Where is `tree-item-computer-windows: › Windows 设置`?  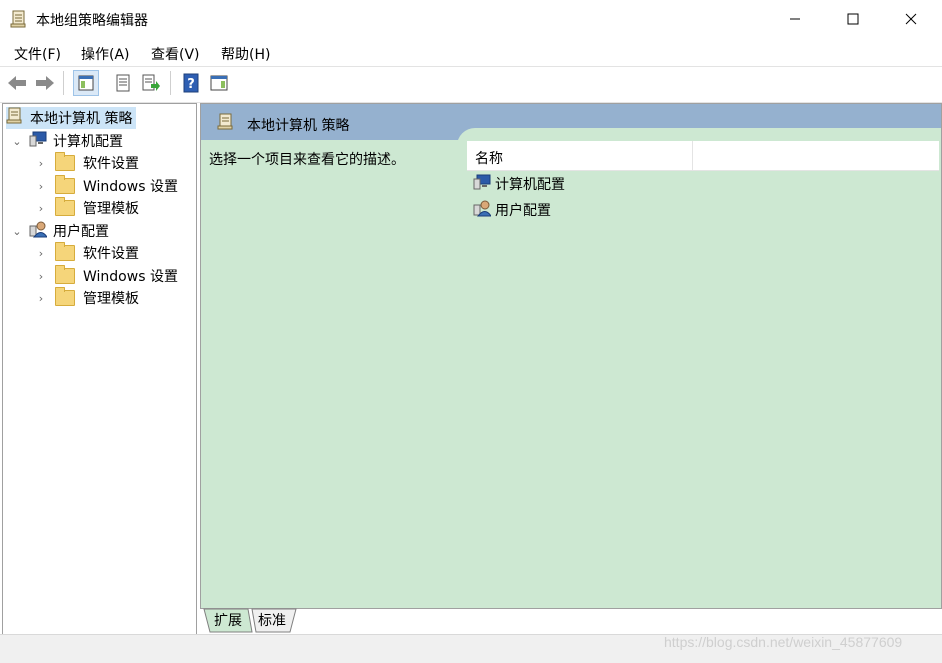
tree-item-computer-windows: › Windows 设置 is located at coordinates (106, 186).